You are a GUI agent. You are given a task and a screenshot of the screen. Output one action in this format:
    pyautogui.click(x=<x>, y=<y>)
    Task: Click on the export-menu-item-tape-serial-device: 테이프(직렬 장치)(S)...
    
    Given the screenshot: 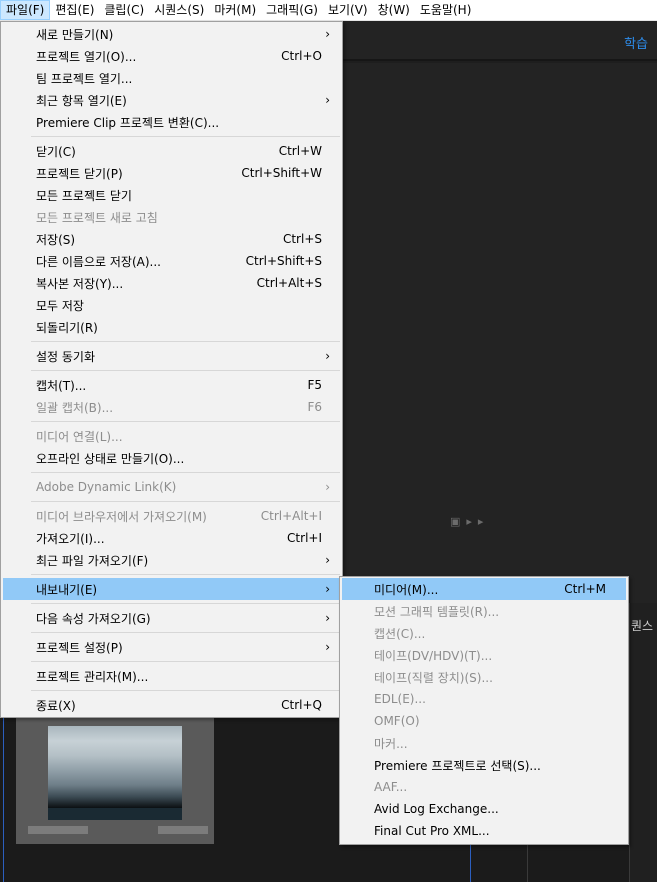 What is the action you would take?
    pyautogui.click(x=484, y=677)
    